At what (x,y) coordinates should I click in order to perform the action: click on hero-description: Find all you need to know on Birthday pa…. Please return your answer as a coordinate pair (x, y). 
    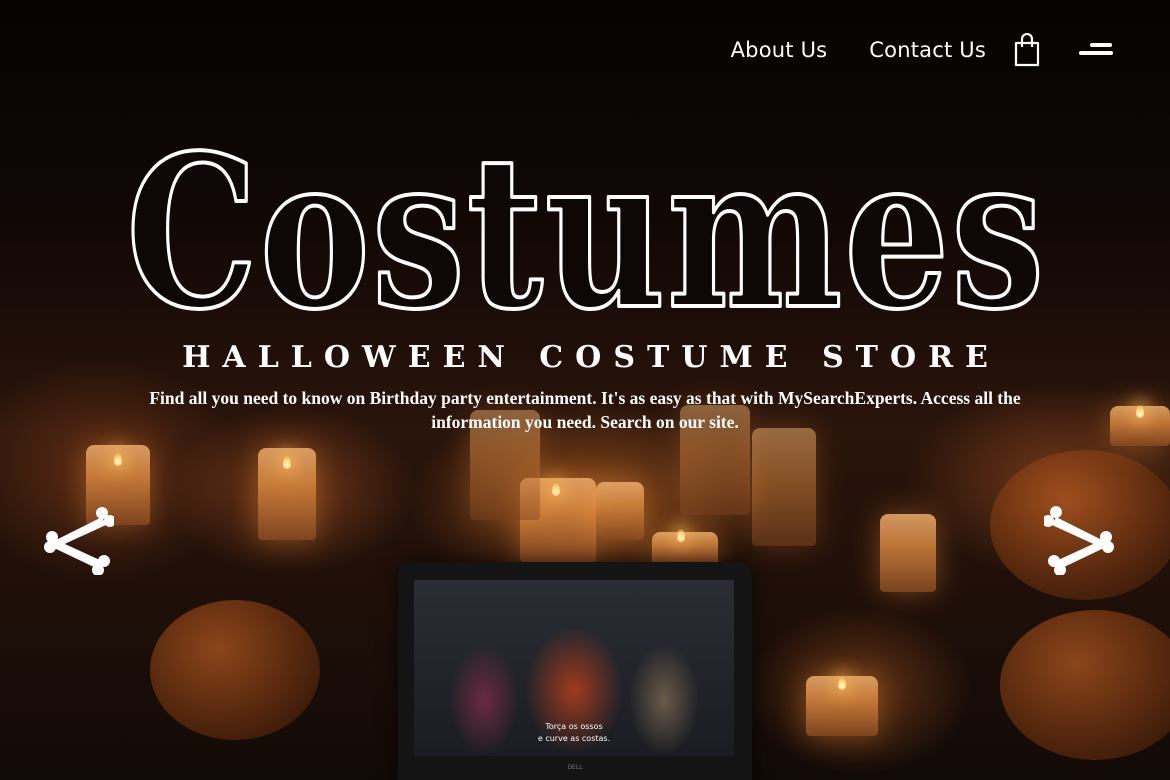
    Looking at the image, I should click on (585, 410).